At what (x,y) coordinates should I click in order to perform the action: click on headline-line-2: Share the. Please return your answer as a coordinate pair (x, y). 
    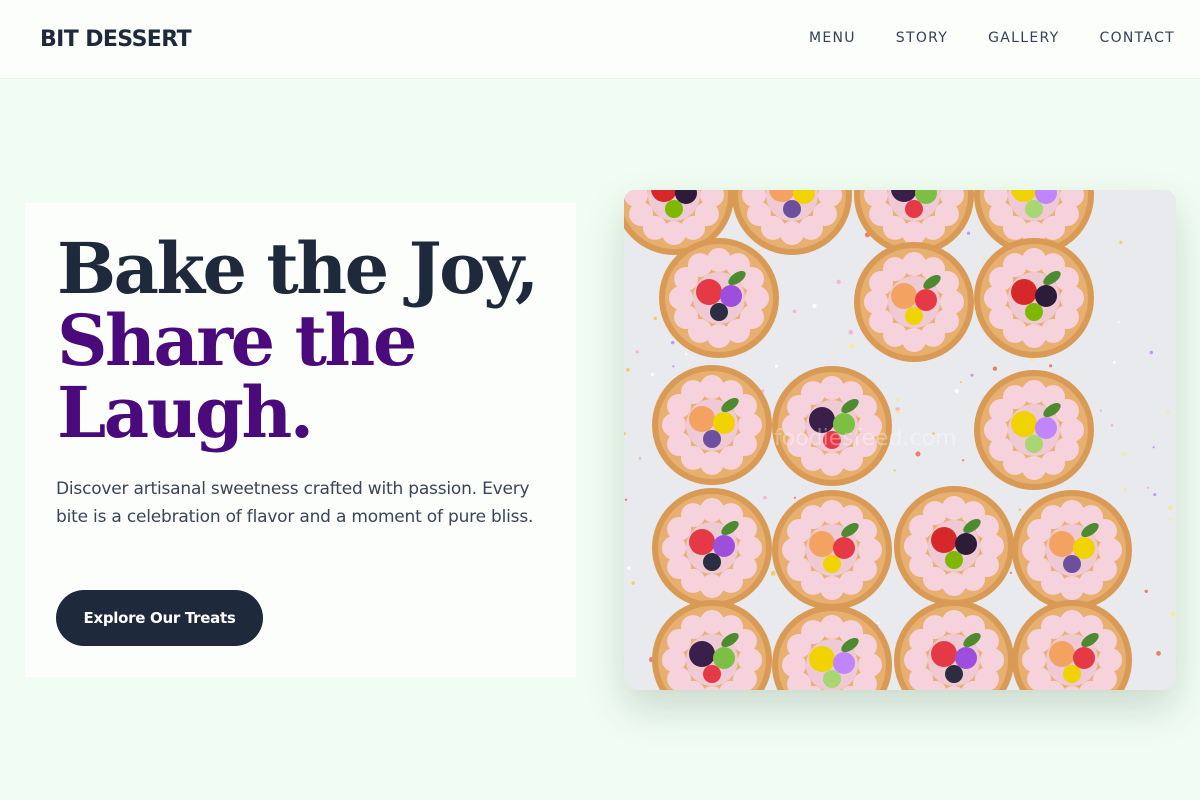
    Looking at the image, I should click on (237, 340).